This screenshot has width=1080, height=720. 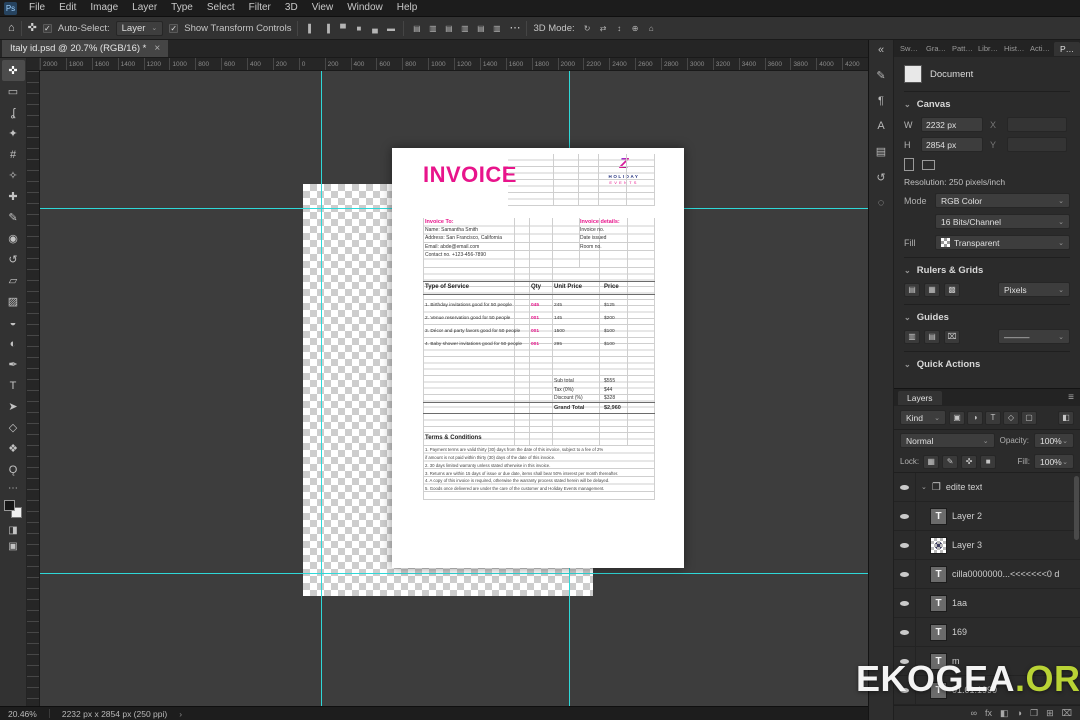 What do you see at coordinates (416, 28) in the screenshot?
I see `distribute-top-icon: ▤` at bounding box center [416, 28].